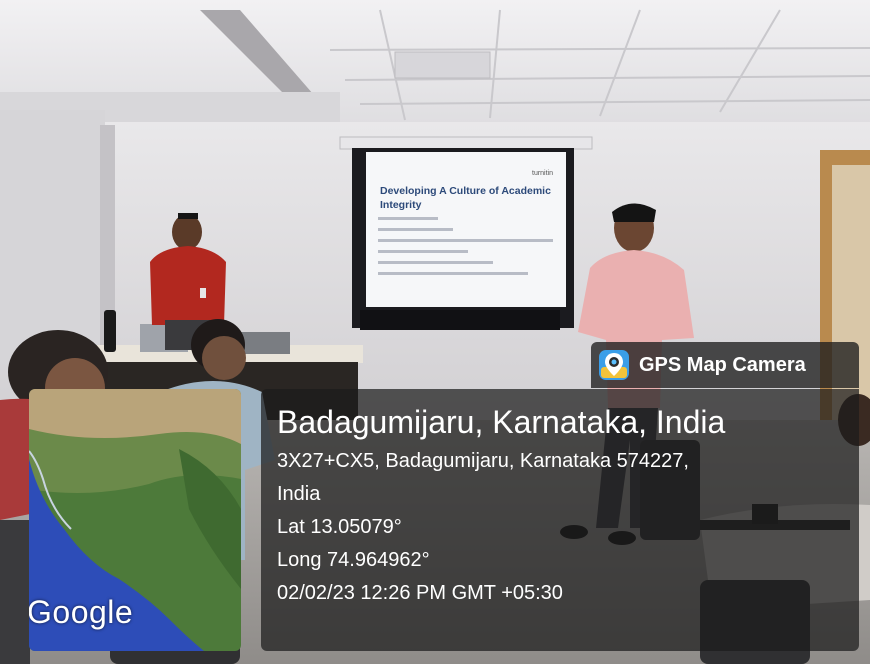 This screenshot has width=870, height=664. Describe the element at coordinates (466, 143) in the screenshot. I see `screen-housing` at that location.